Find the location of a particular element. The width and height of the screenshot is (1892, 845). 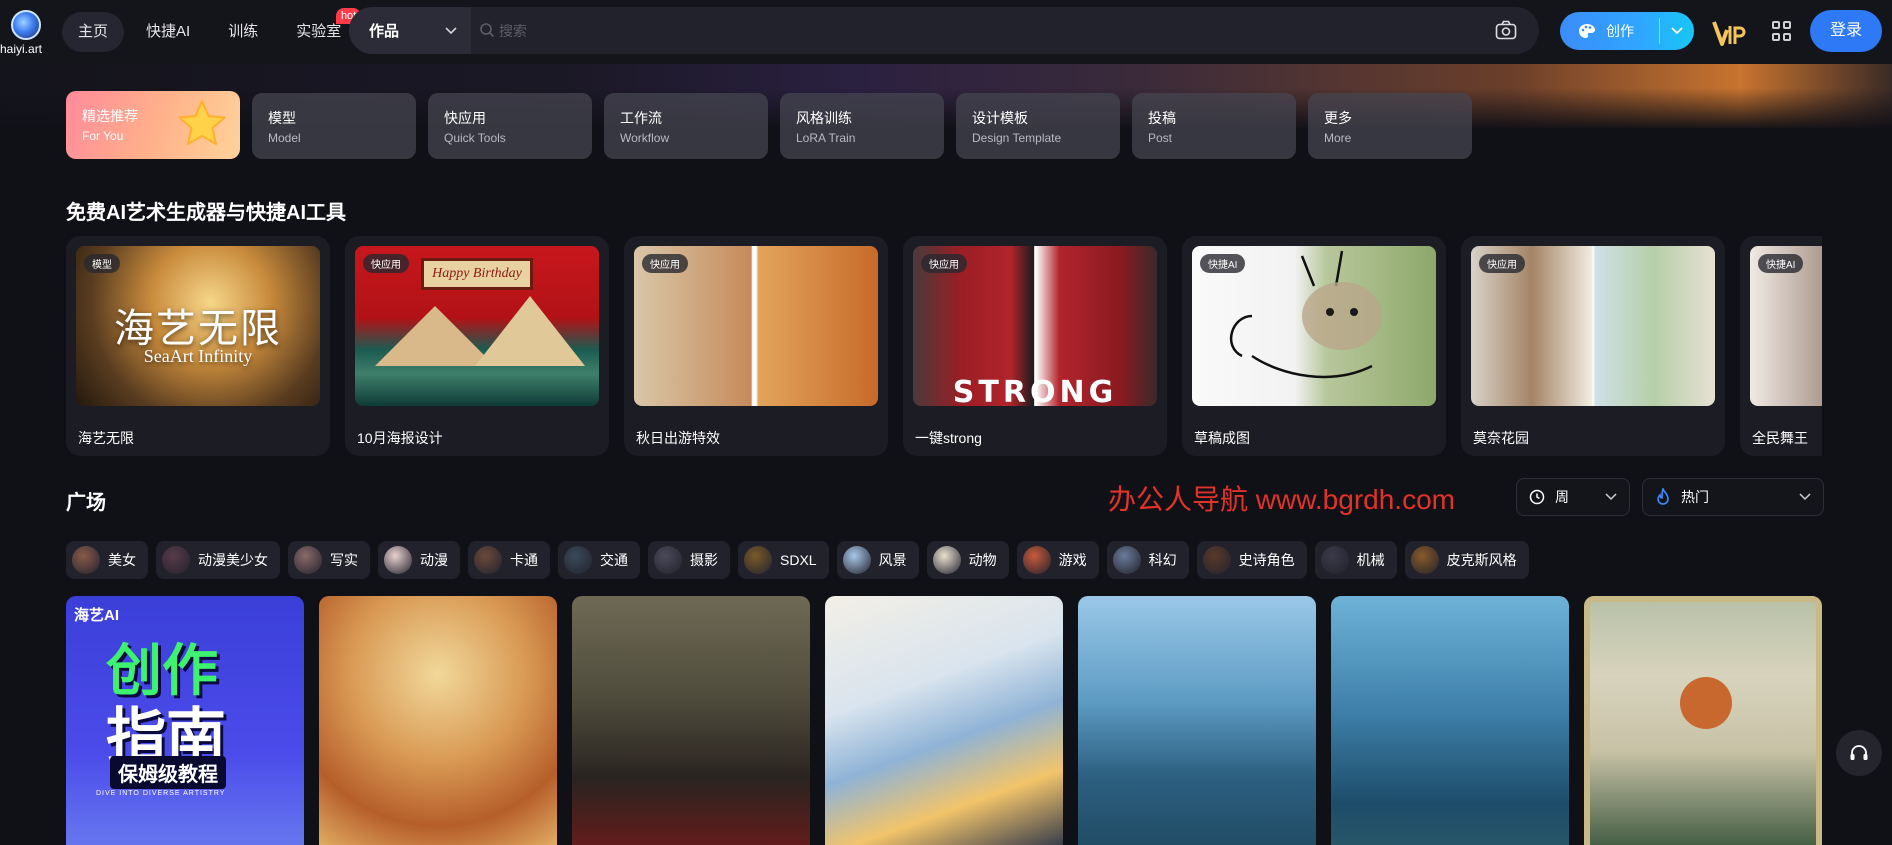

cat-sketch-icon is located at coordinates (1306, 314).